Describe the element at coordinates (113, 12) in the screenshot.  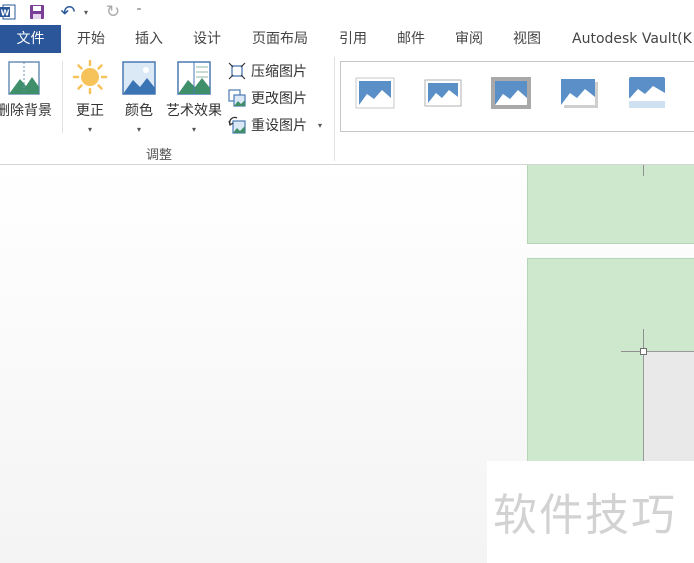
I see `redo-icon: ↻` at that location.